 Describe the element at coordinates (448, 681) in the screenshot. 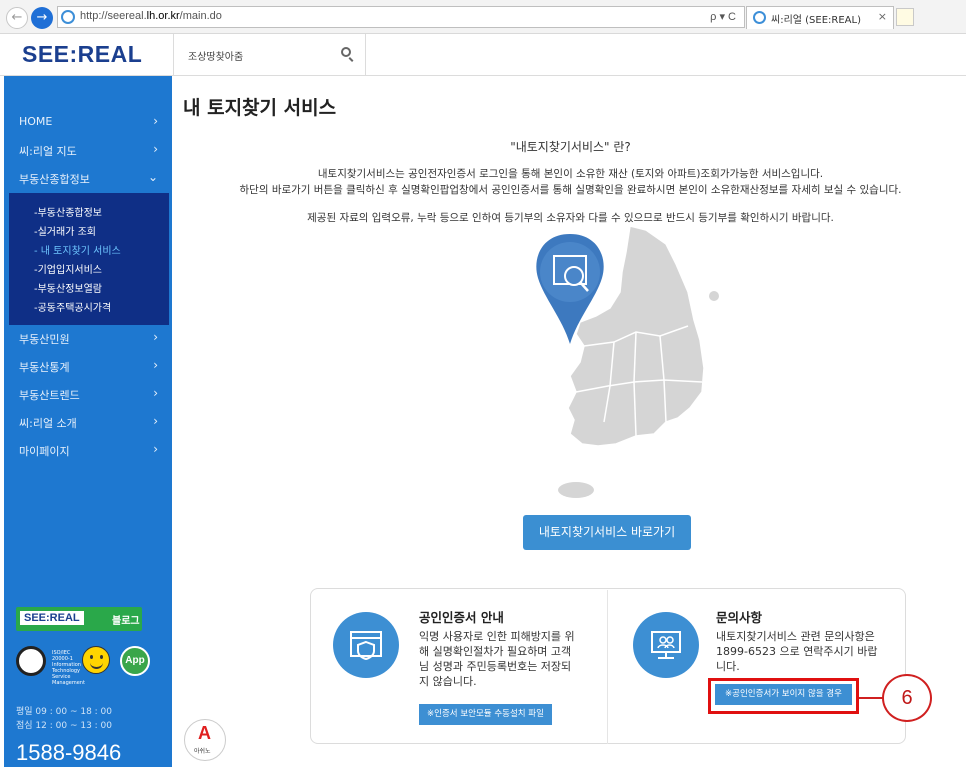

I see `cert-info-line: 지 않습니다.` at that location.